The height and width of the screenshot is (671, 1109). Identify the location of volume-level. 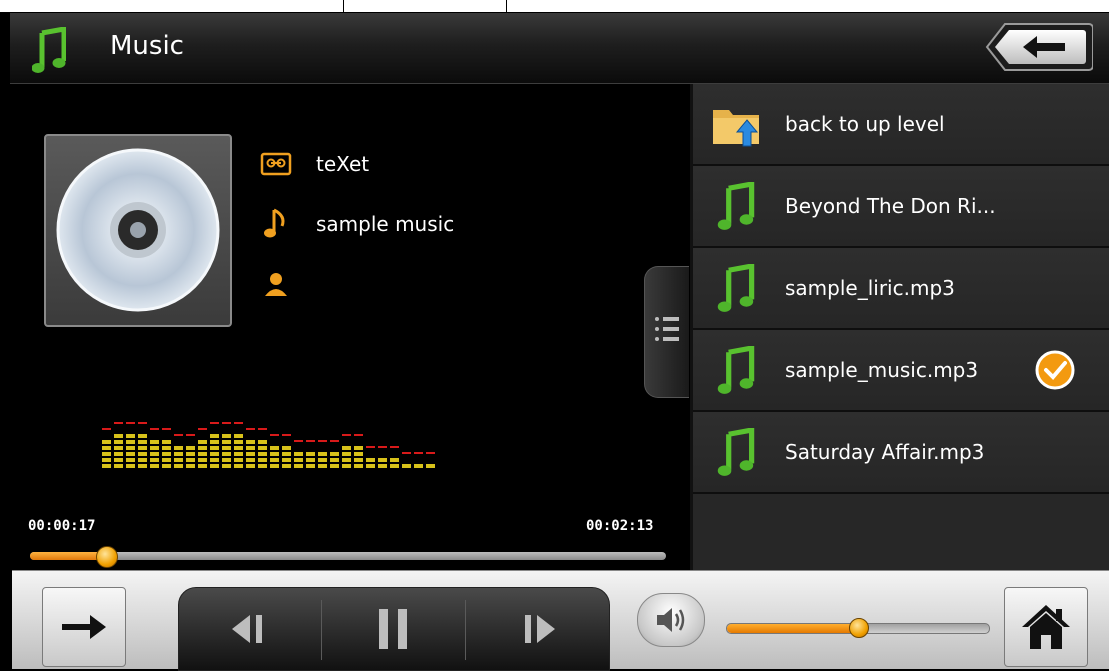
(792, 628).